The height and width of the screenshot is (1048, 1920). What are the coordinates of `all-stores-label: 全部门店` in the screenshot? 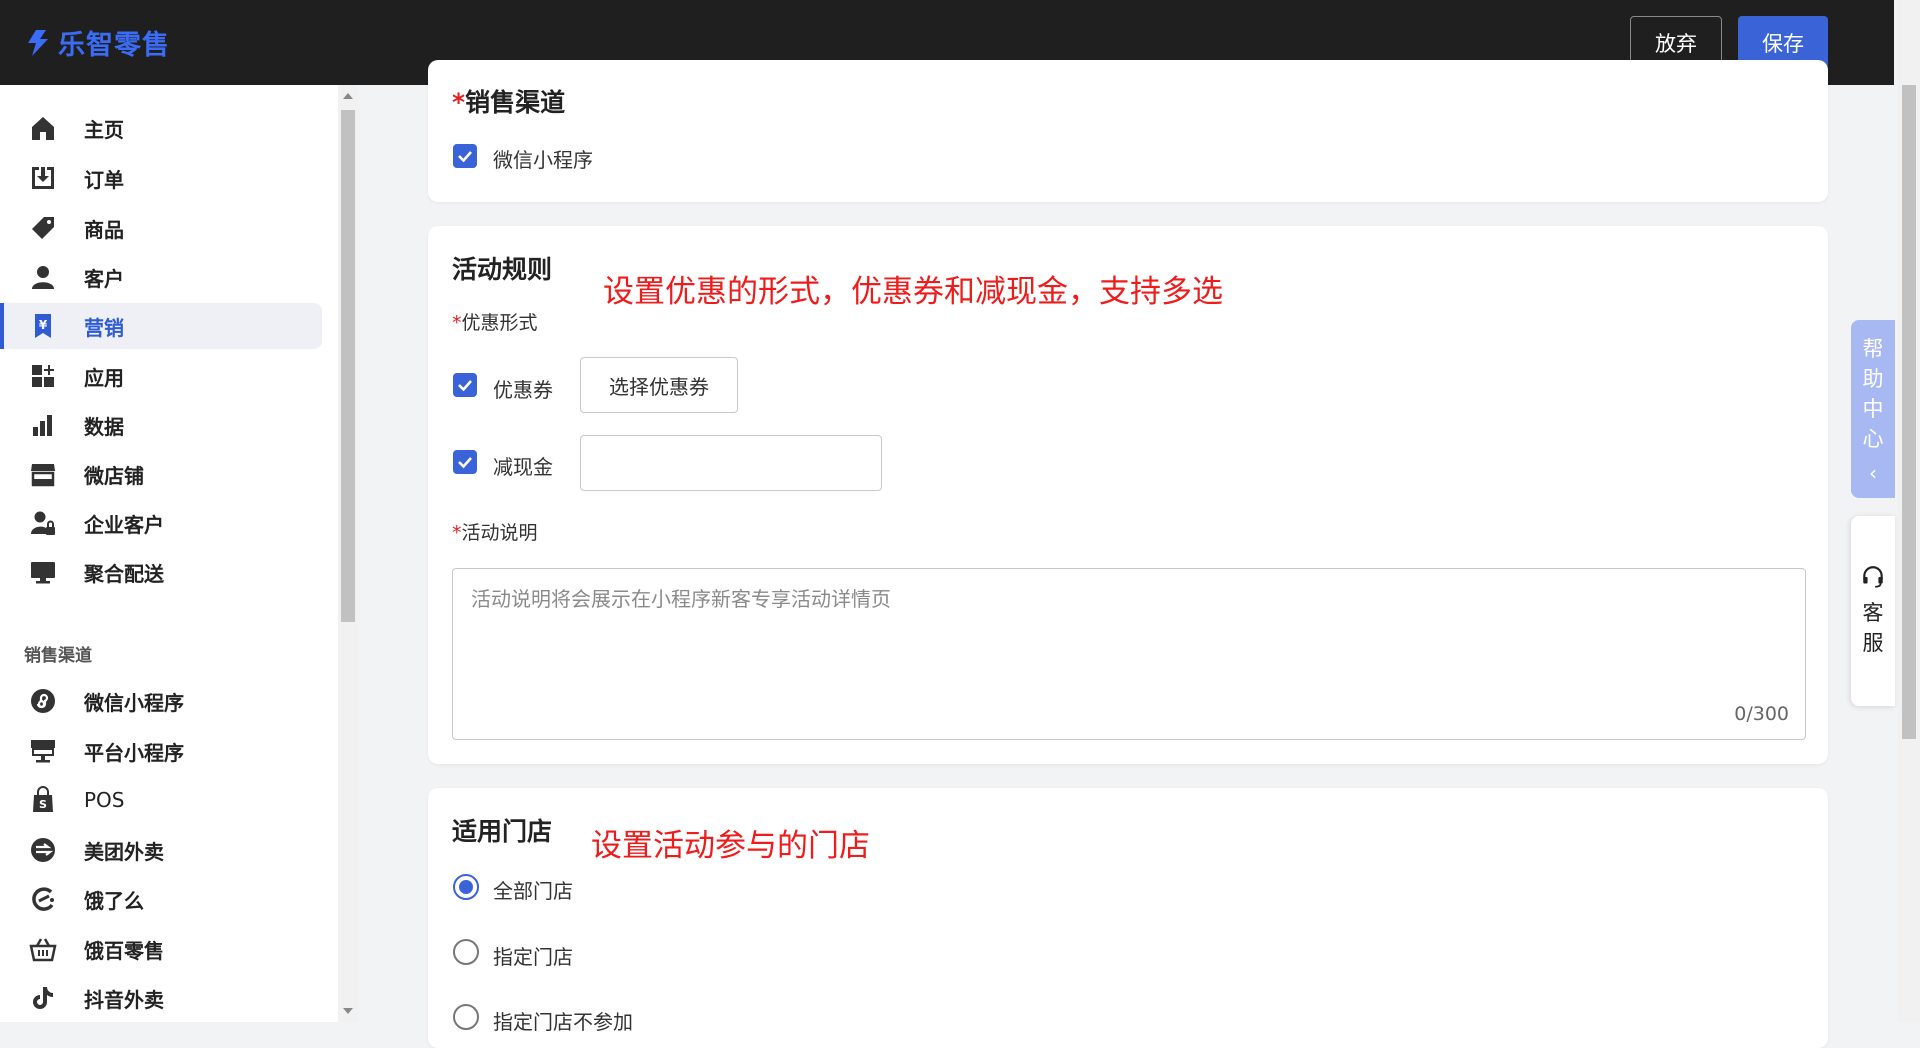 It's located at (533, 891).